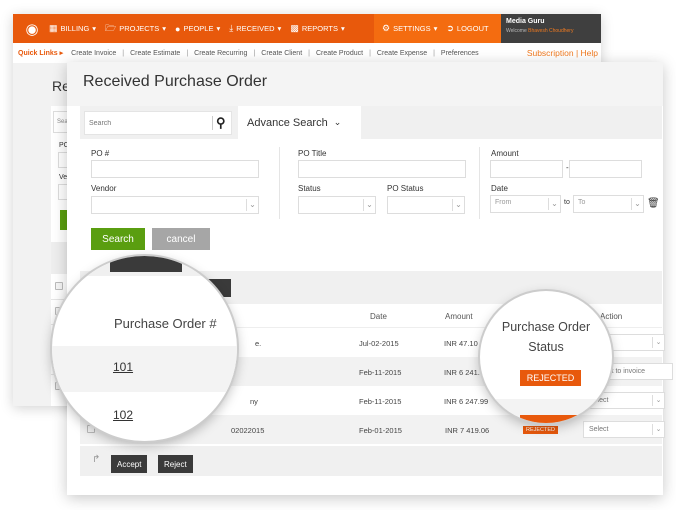 The height and width of the screenshot is (510, 676). What do you see at coordinates (165, 323) in the screenshot?
I see `magnified-po-heading: Purchase Order #` at bounding box center [165, 323].